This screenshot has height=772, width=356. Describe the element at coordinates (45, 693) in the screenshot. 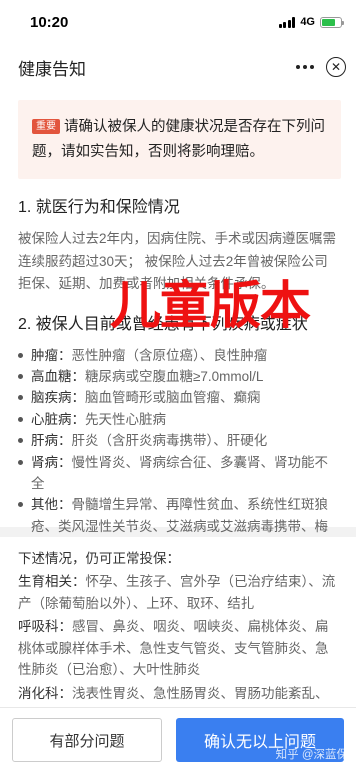

I see `allowed-label: 消化科：` at that location.